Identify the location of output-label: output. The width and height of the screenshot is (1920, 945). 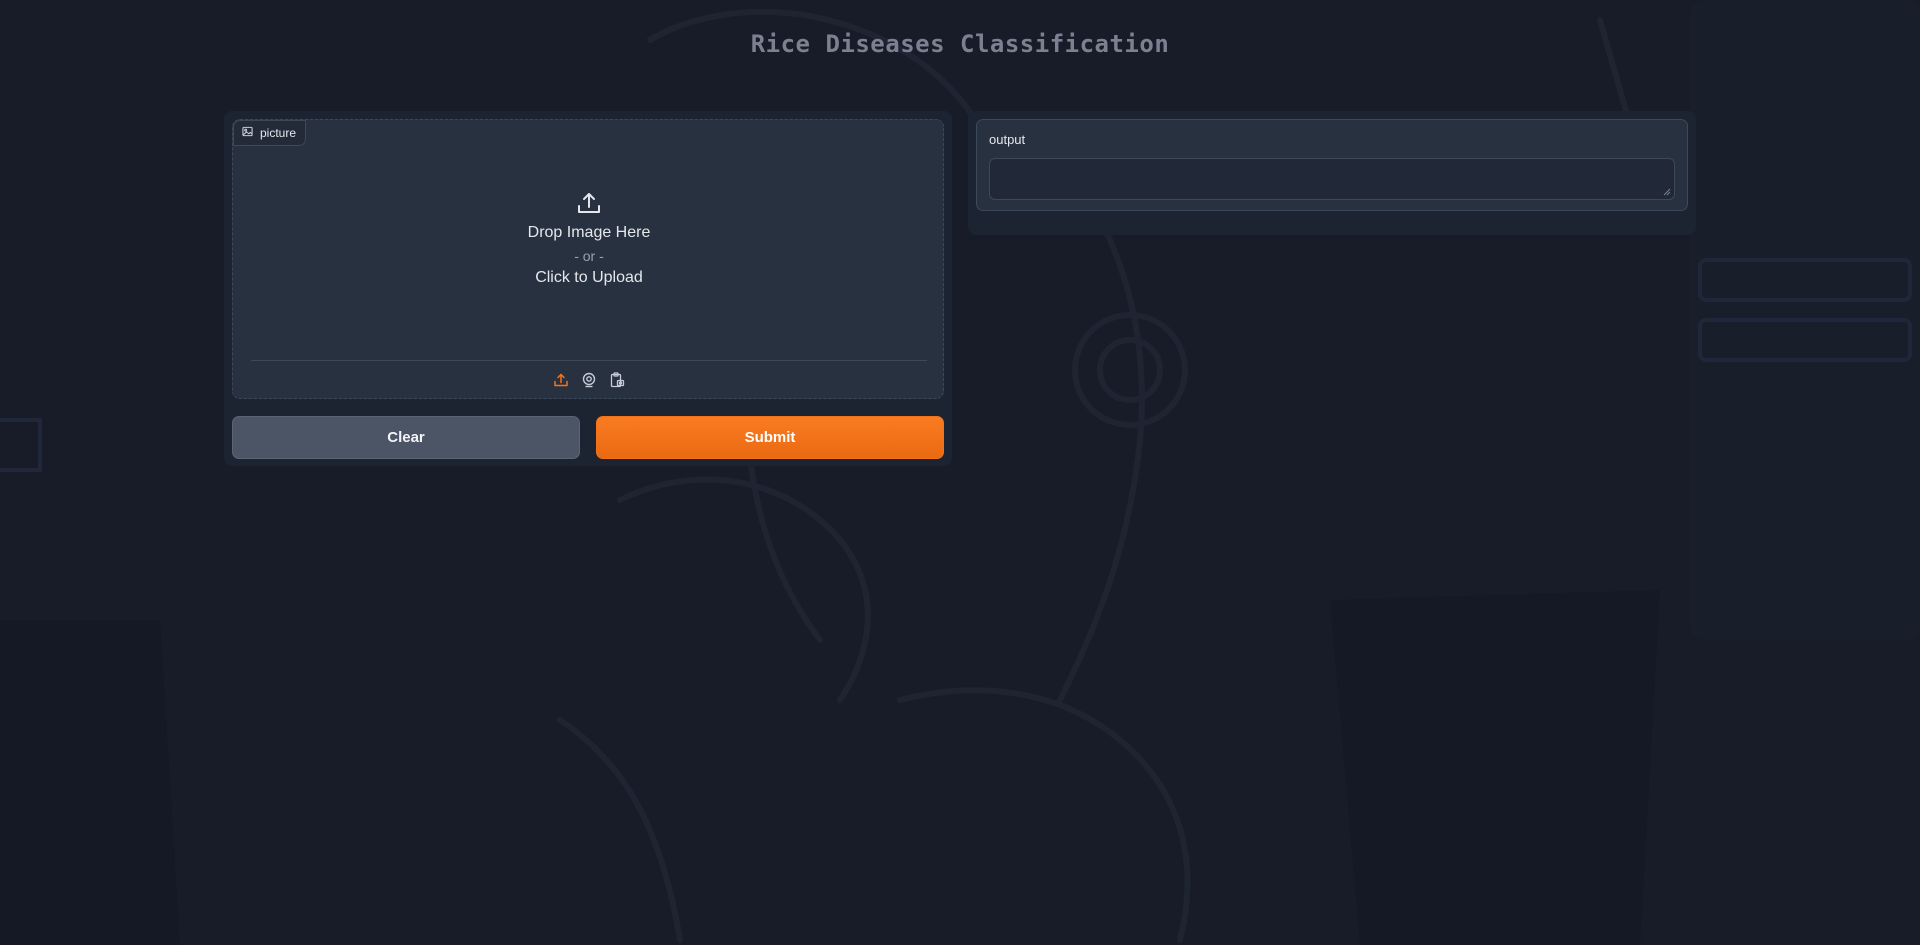
(1007, 139).